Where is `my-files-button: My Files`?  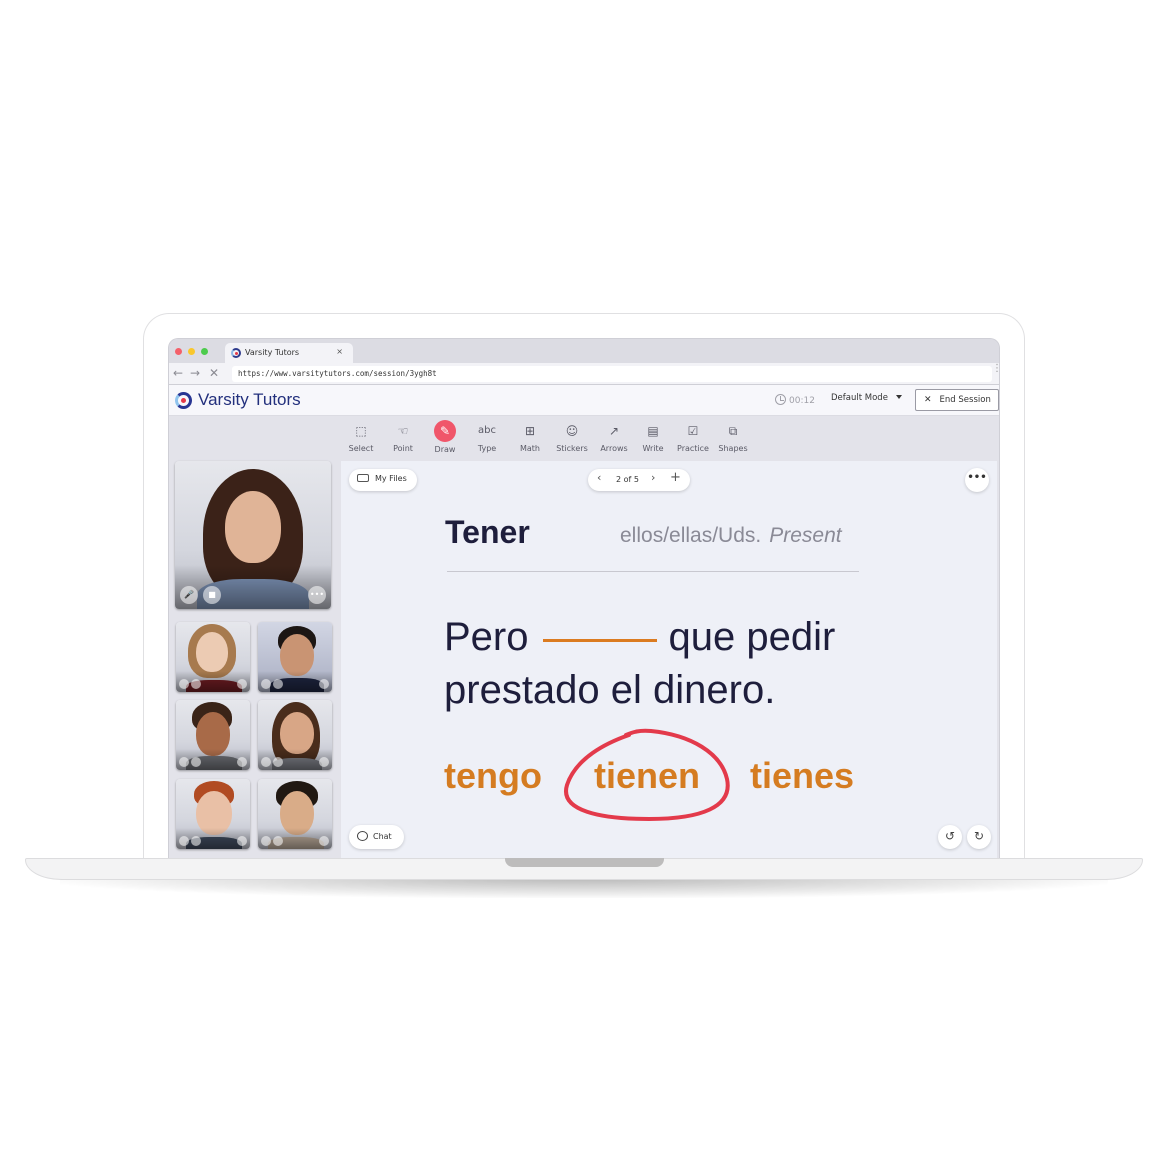 my-files-button: My Files is located at coordinates (383, 480).